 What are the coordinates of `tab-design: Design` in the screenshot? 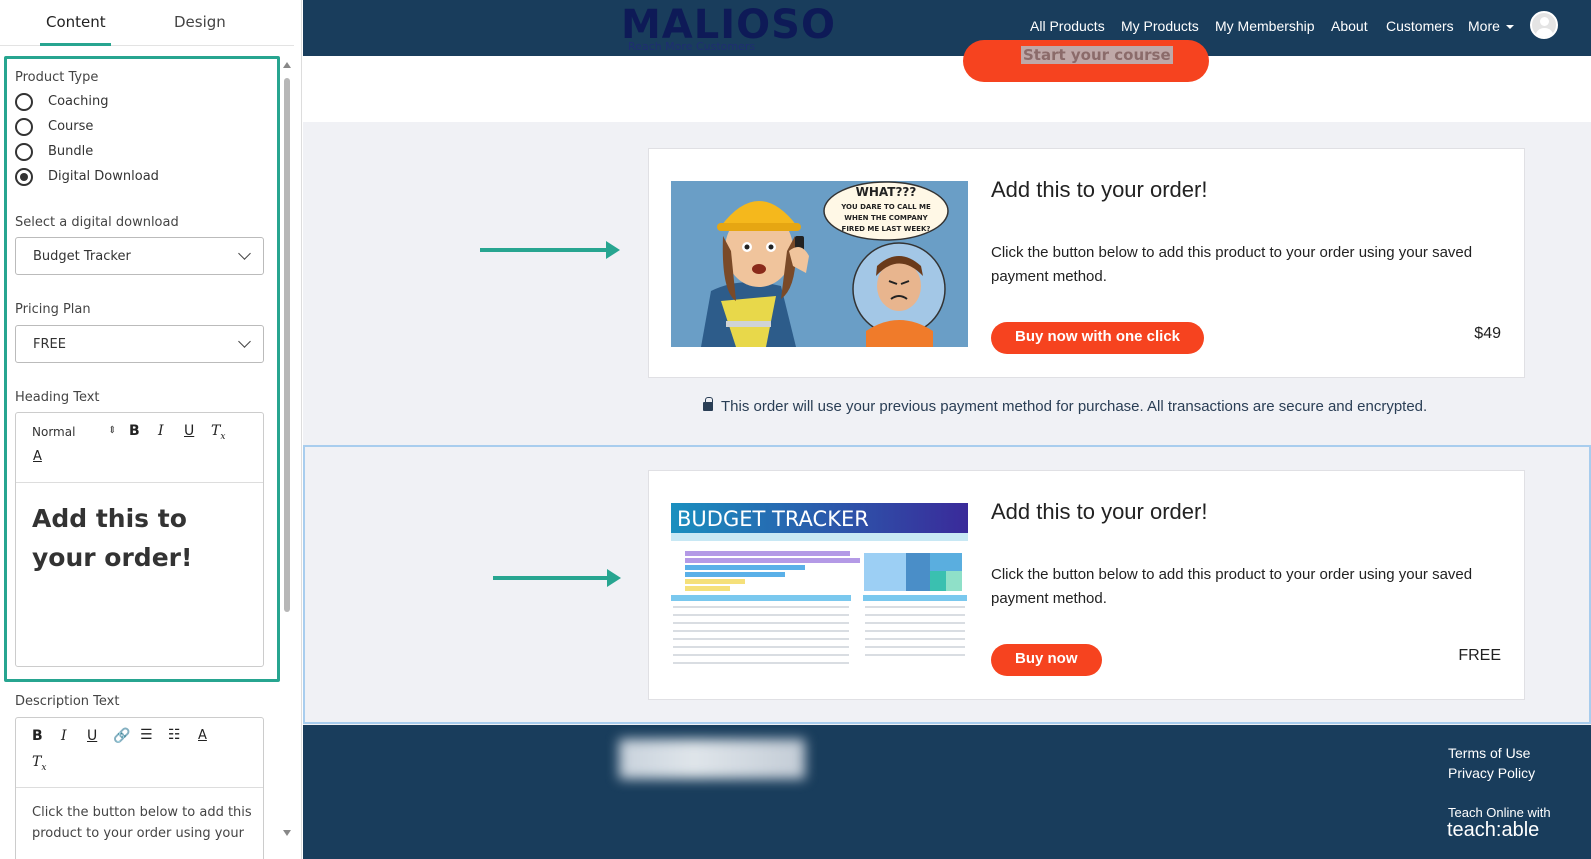 It's located at (200, 22).